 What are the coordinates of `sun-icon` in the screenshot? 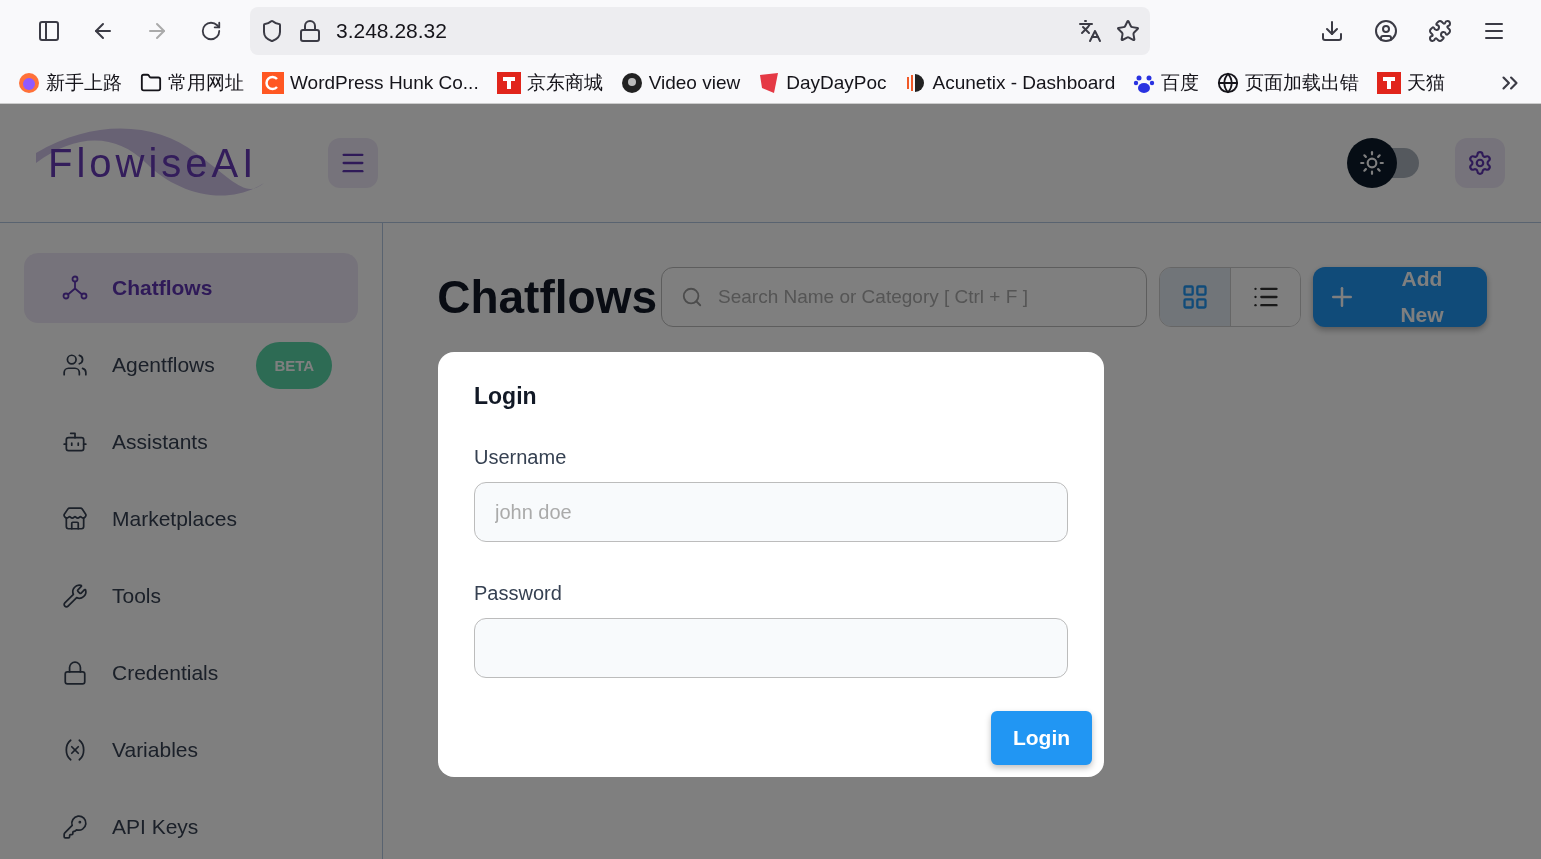 It's located at (1372, 163).